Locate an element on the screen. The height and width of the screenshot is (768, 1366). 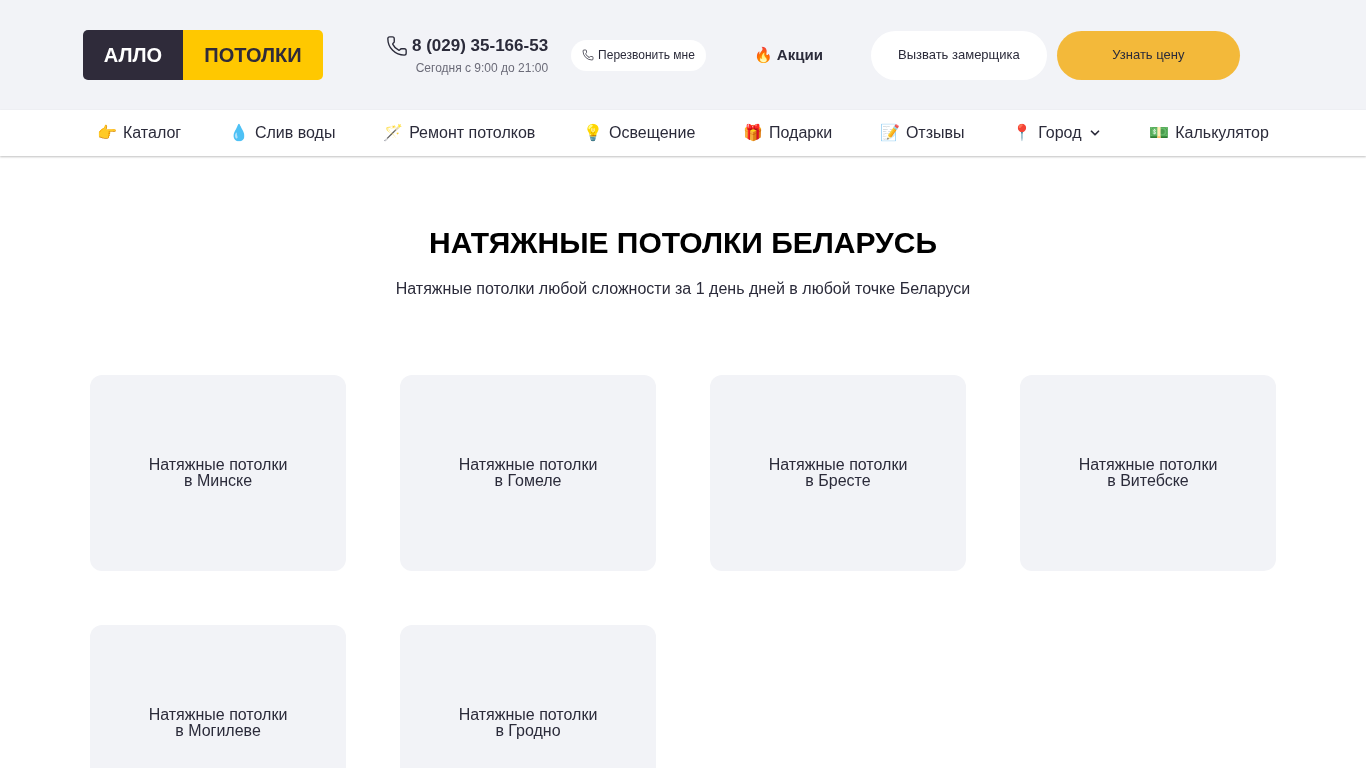
measurer-button: Вызвать замерщика is located at coordinates (958, 55).